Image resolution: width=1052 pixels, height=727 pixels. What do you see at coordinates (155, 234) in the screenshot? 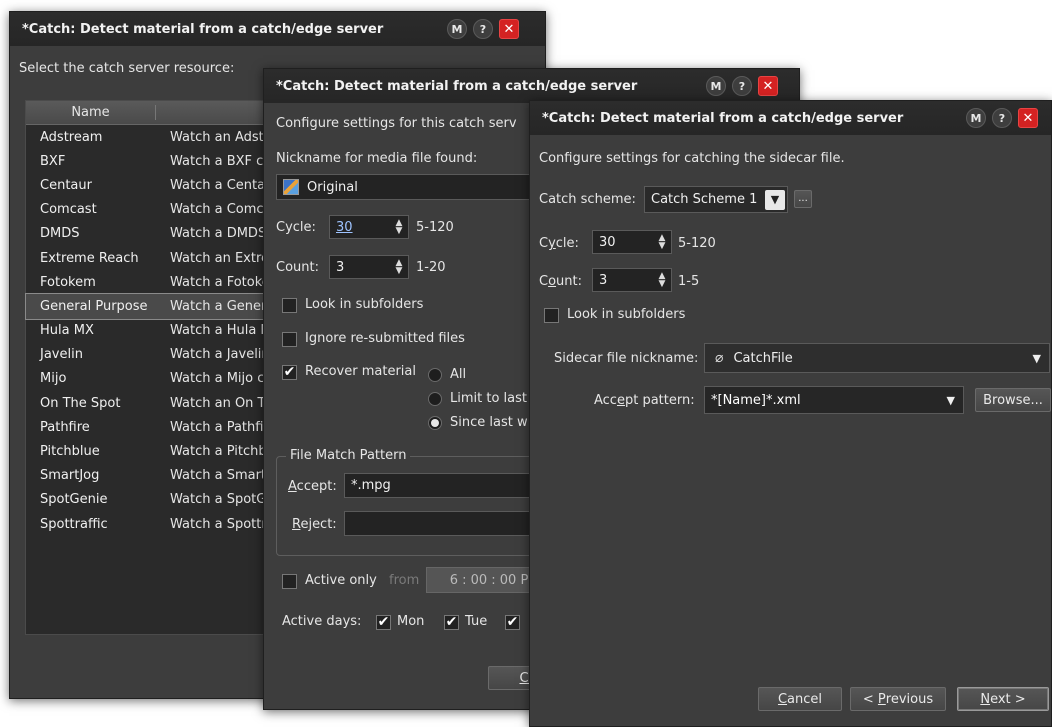
I see `list-item: DMDS Watch a DMDS` at bounding box center [155, 234].